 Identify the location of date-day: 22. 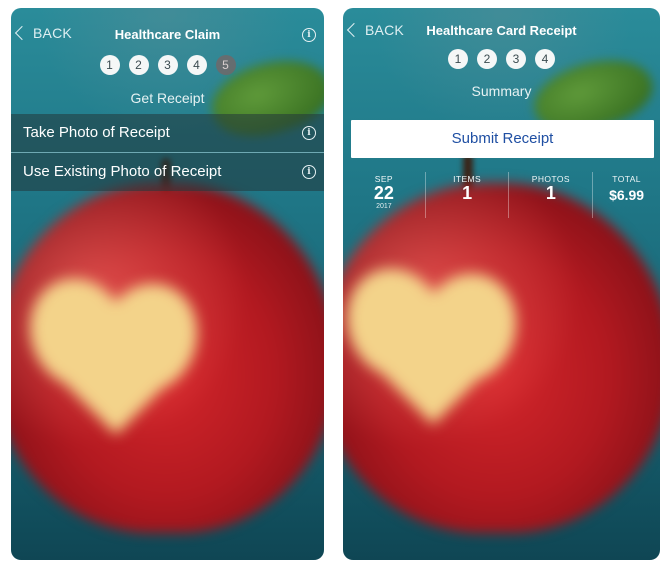
(383, 193).